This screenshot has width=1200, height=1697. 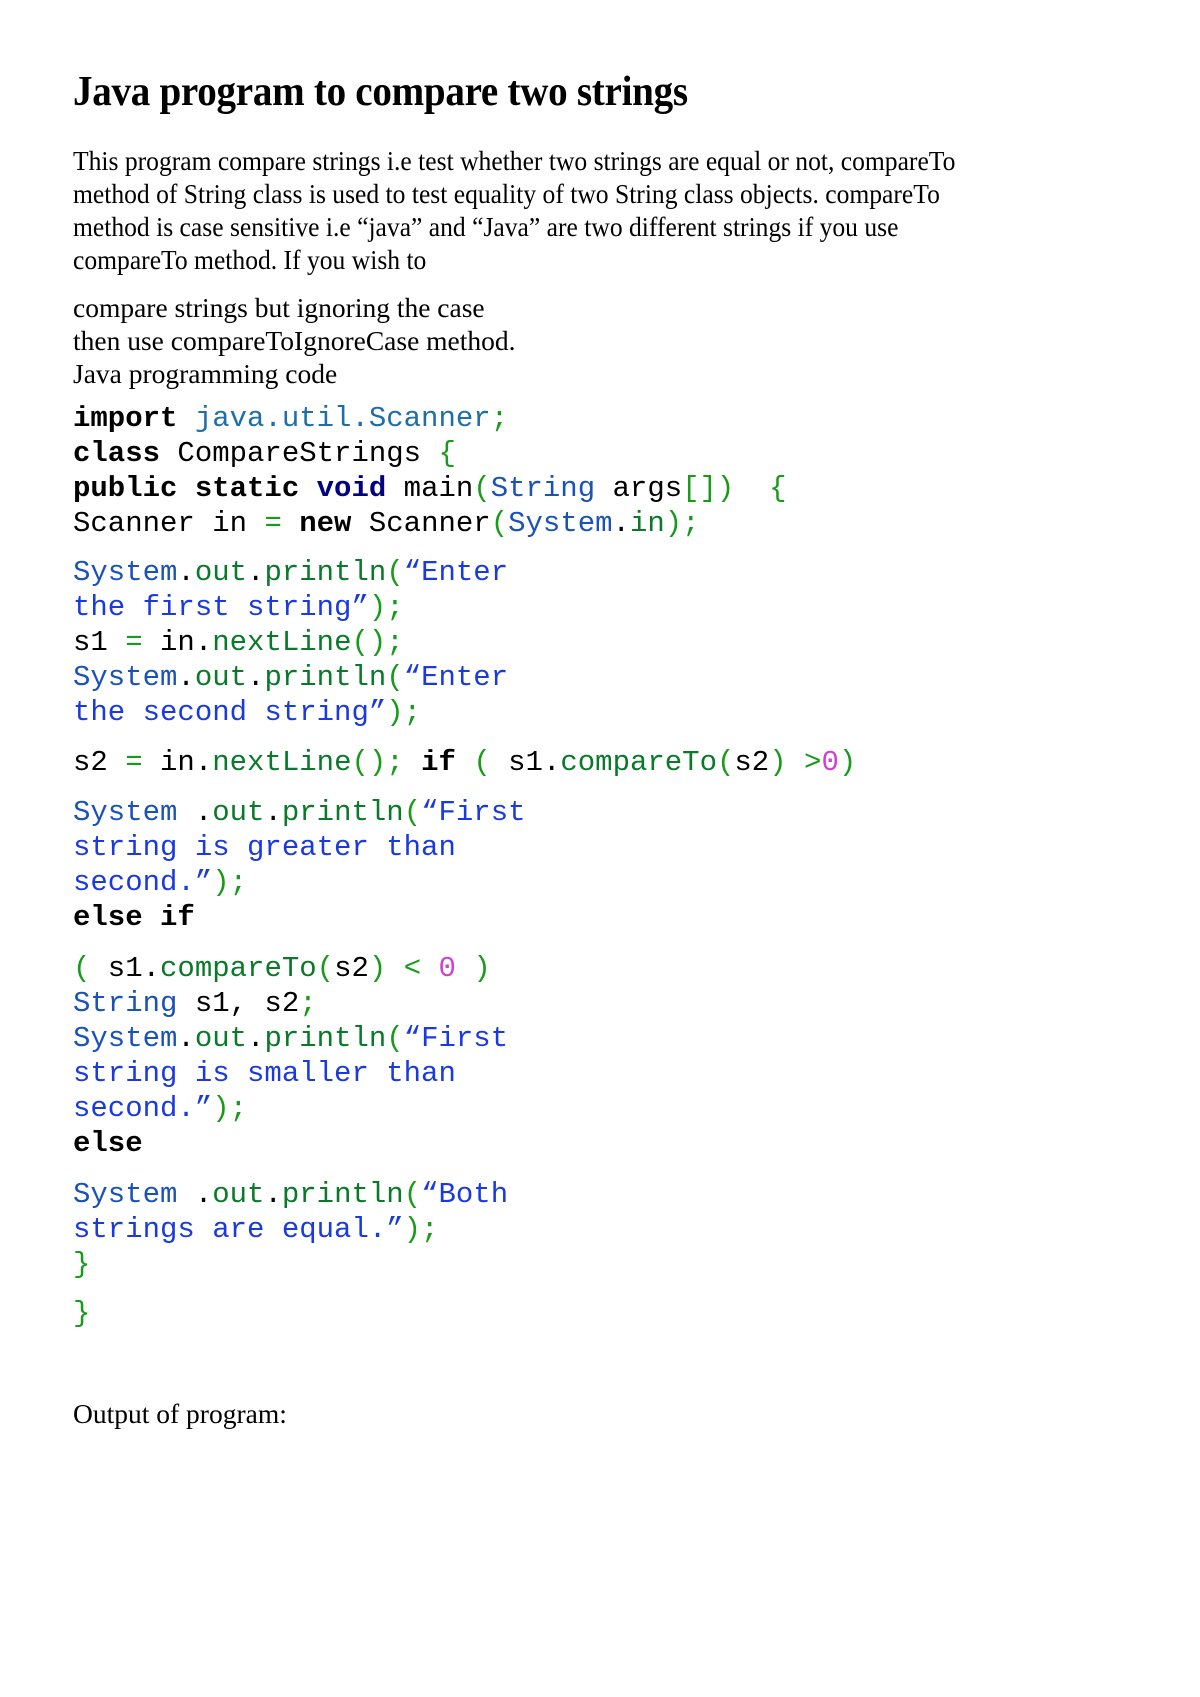 I want to click on code-line: class CompareStrings {, so click(x=264, y=453).